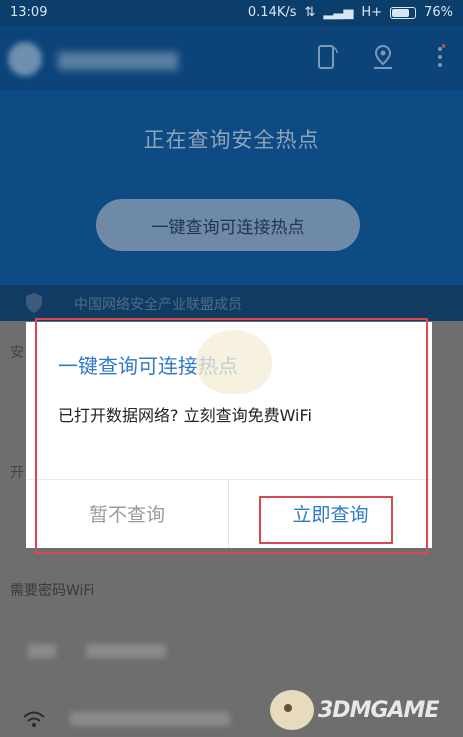 This screenshot has width=463, height=737. I want to click on alliance-member-row: 中国网络安全产业联盟成员, so click(231, 303).